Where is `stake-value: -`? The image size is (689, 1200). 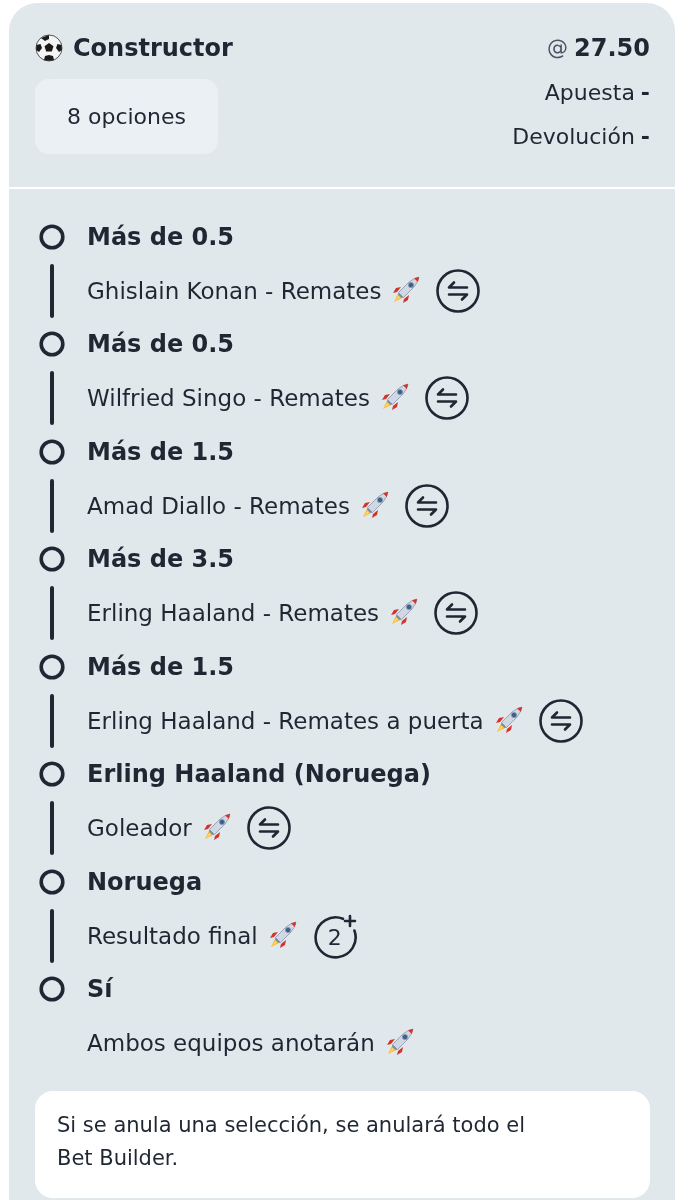
stake-value: - is located at coordinates (645, 92).